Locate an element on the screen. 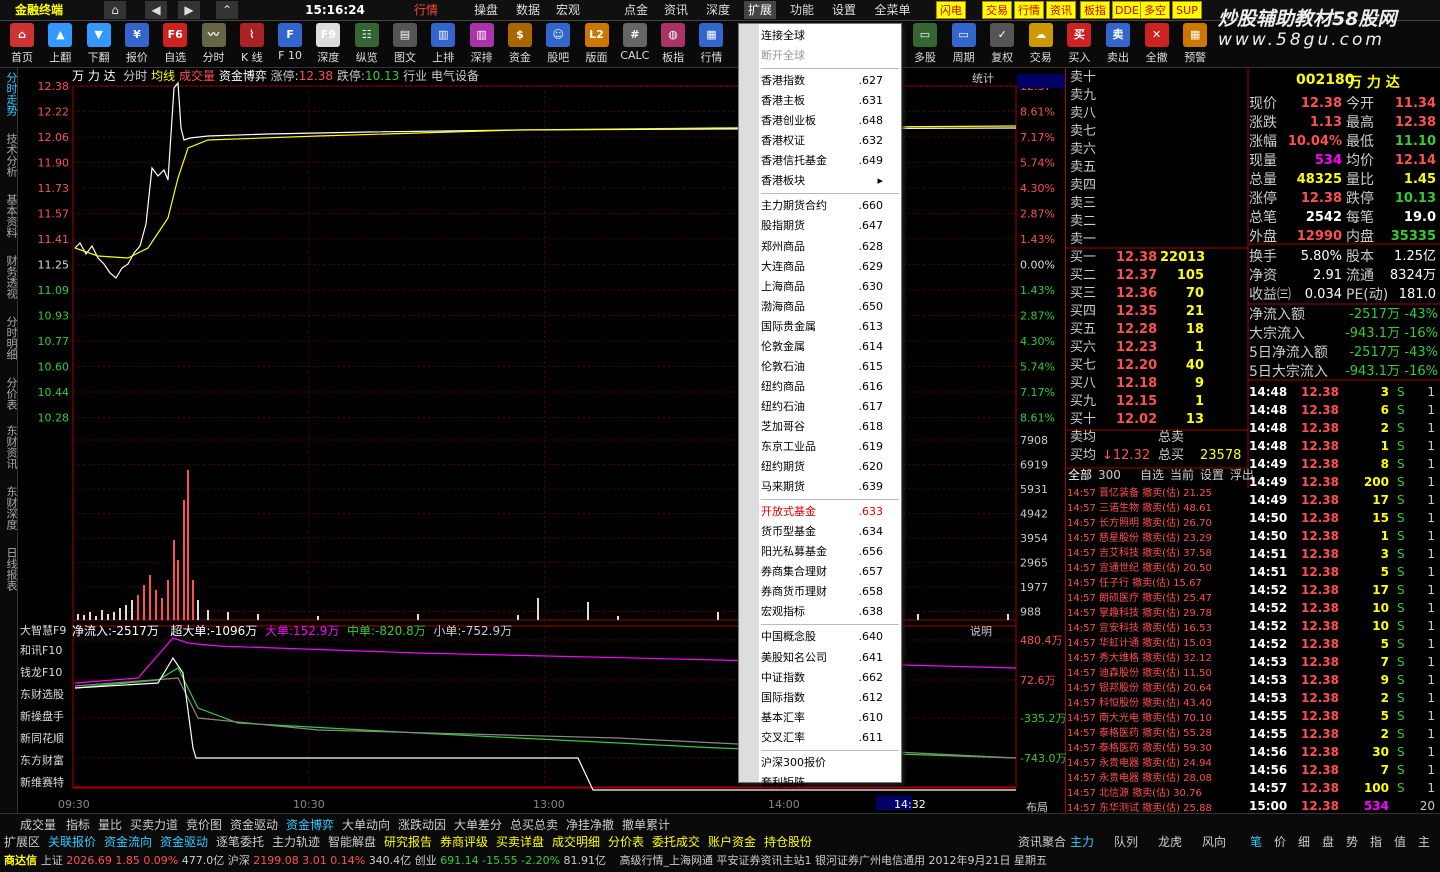  tool-14: ☺ 股吧 is located at coordinates (558, 45).